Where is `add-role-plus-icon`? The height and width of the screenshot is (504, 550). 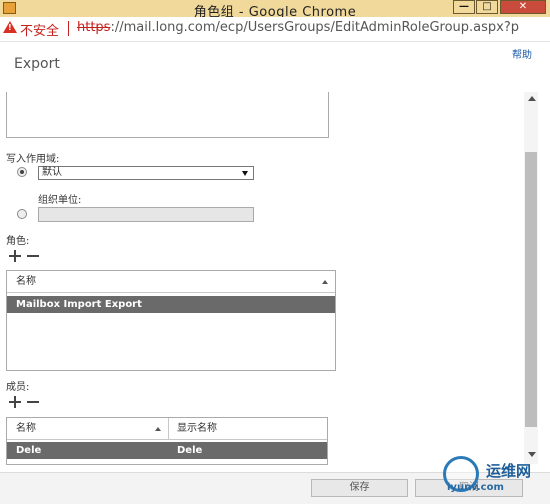
add-role-plus-icon is located at coordinates (15, 256).